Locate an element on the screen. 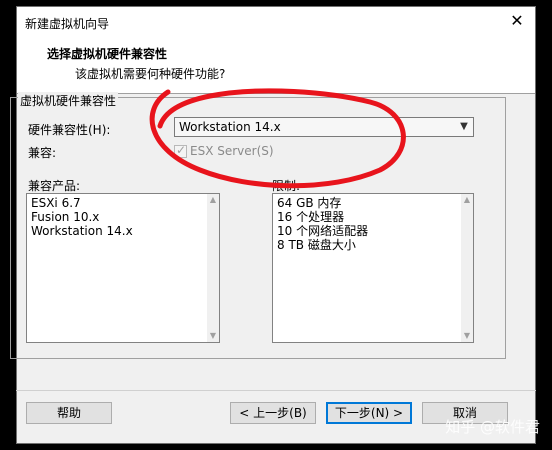 The height and width of the screenshot is (450, 552). group-legend: 虚拟机硬件兼容性 is located at coordinates (68, 100).